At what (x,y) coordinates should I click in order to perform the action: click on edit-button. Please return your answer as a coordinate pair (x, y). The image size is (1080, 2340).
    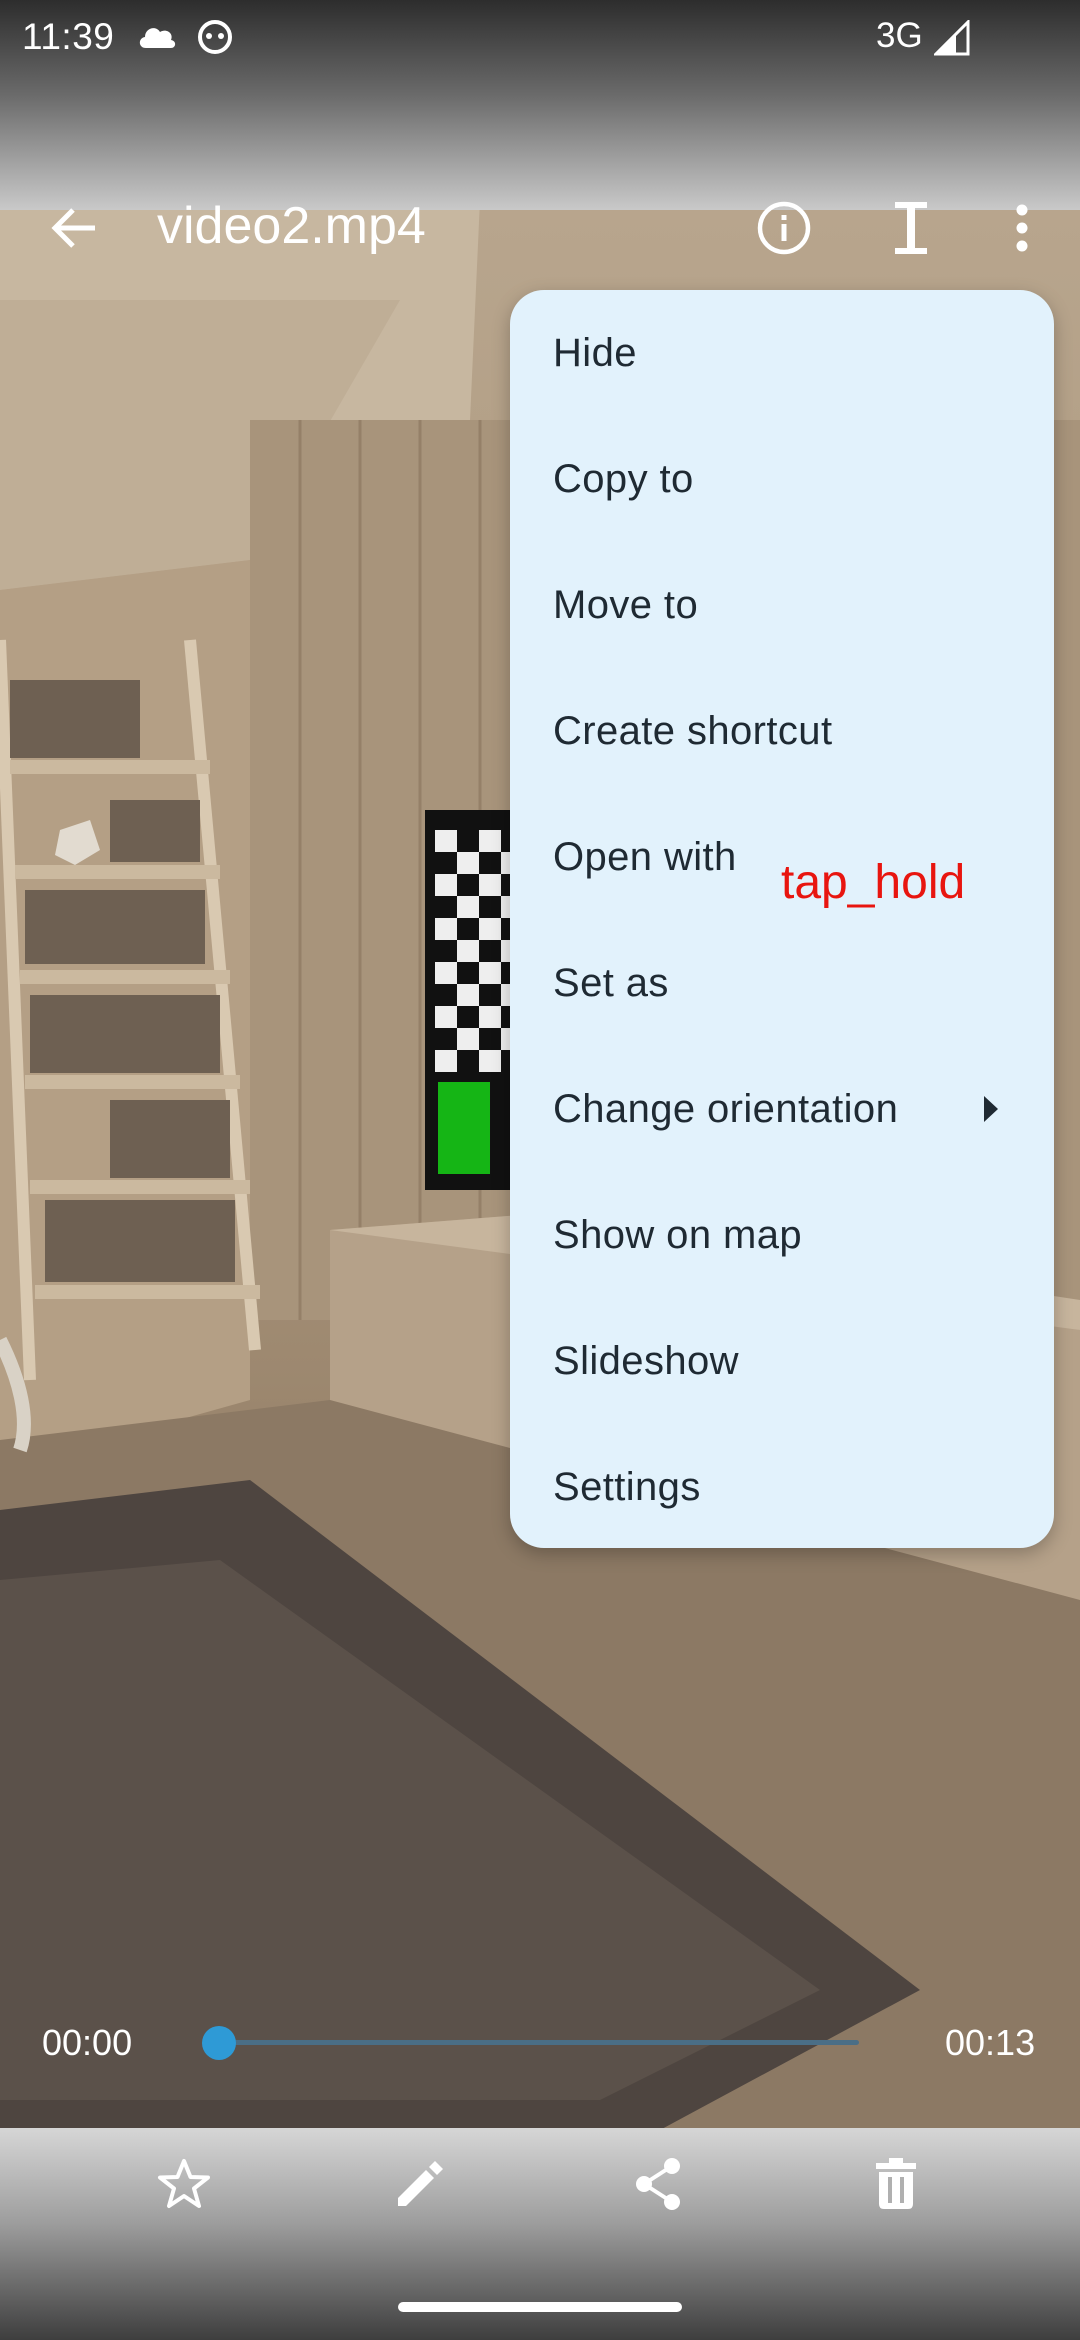
    Looking at the image, I should click on (420, 2184).